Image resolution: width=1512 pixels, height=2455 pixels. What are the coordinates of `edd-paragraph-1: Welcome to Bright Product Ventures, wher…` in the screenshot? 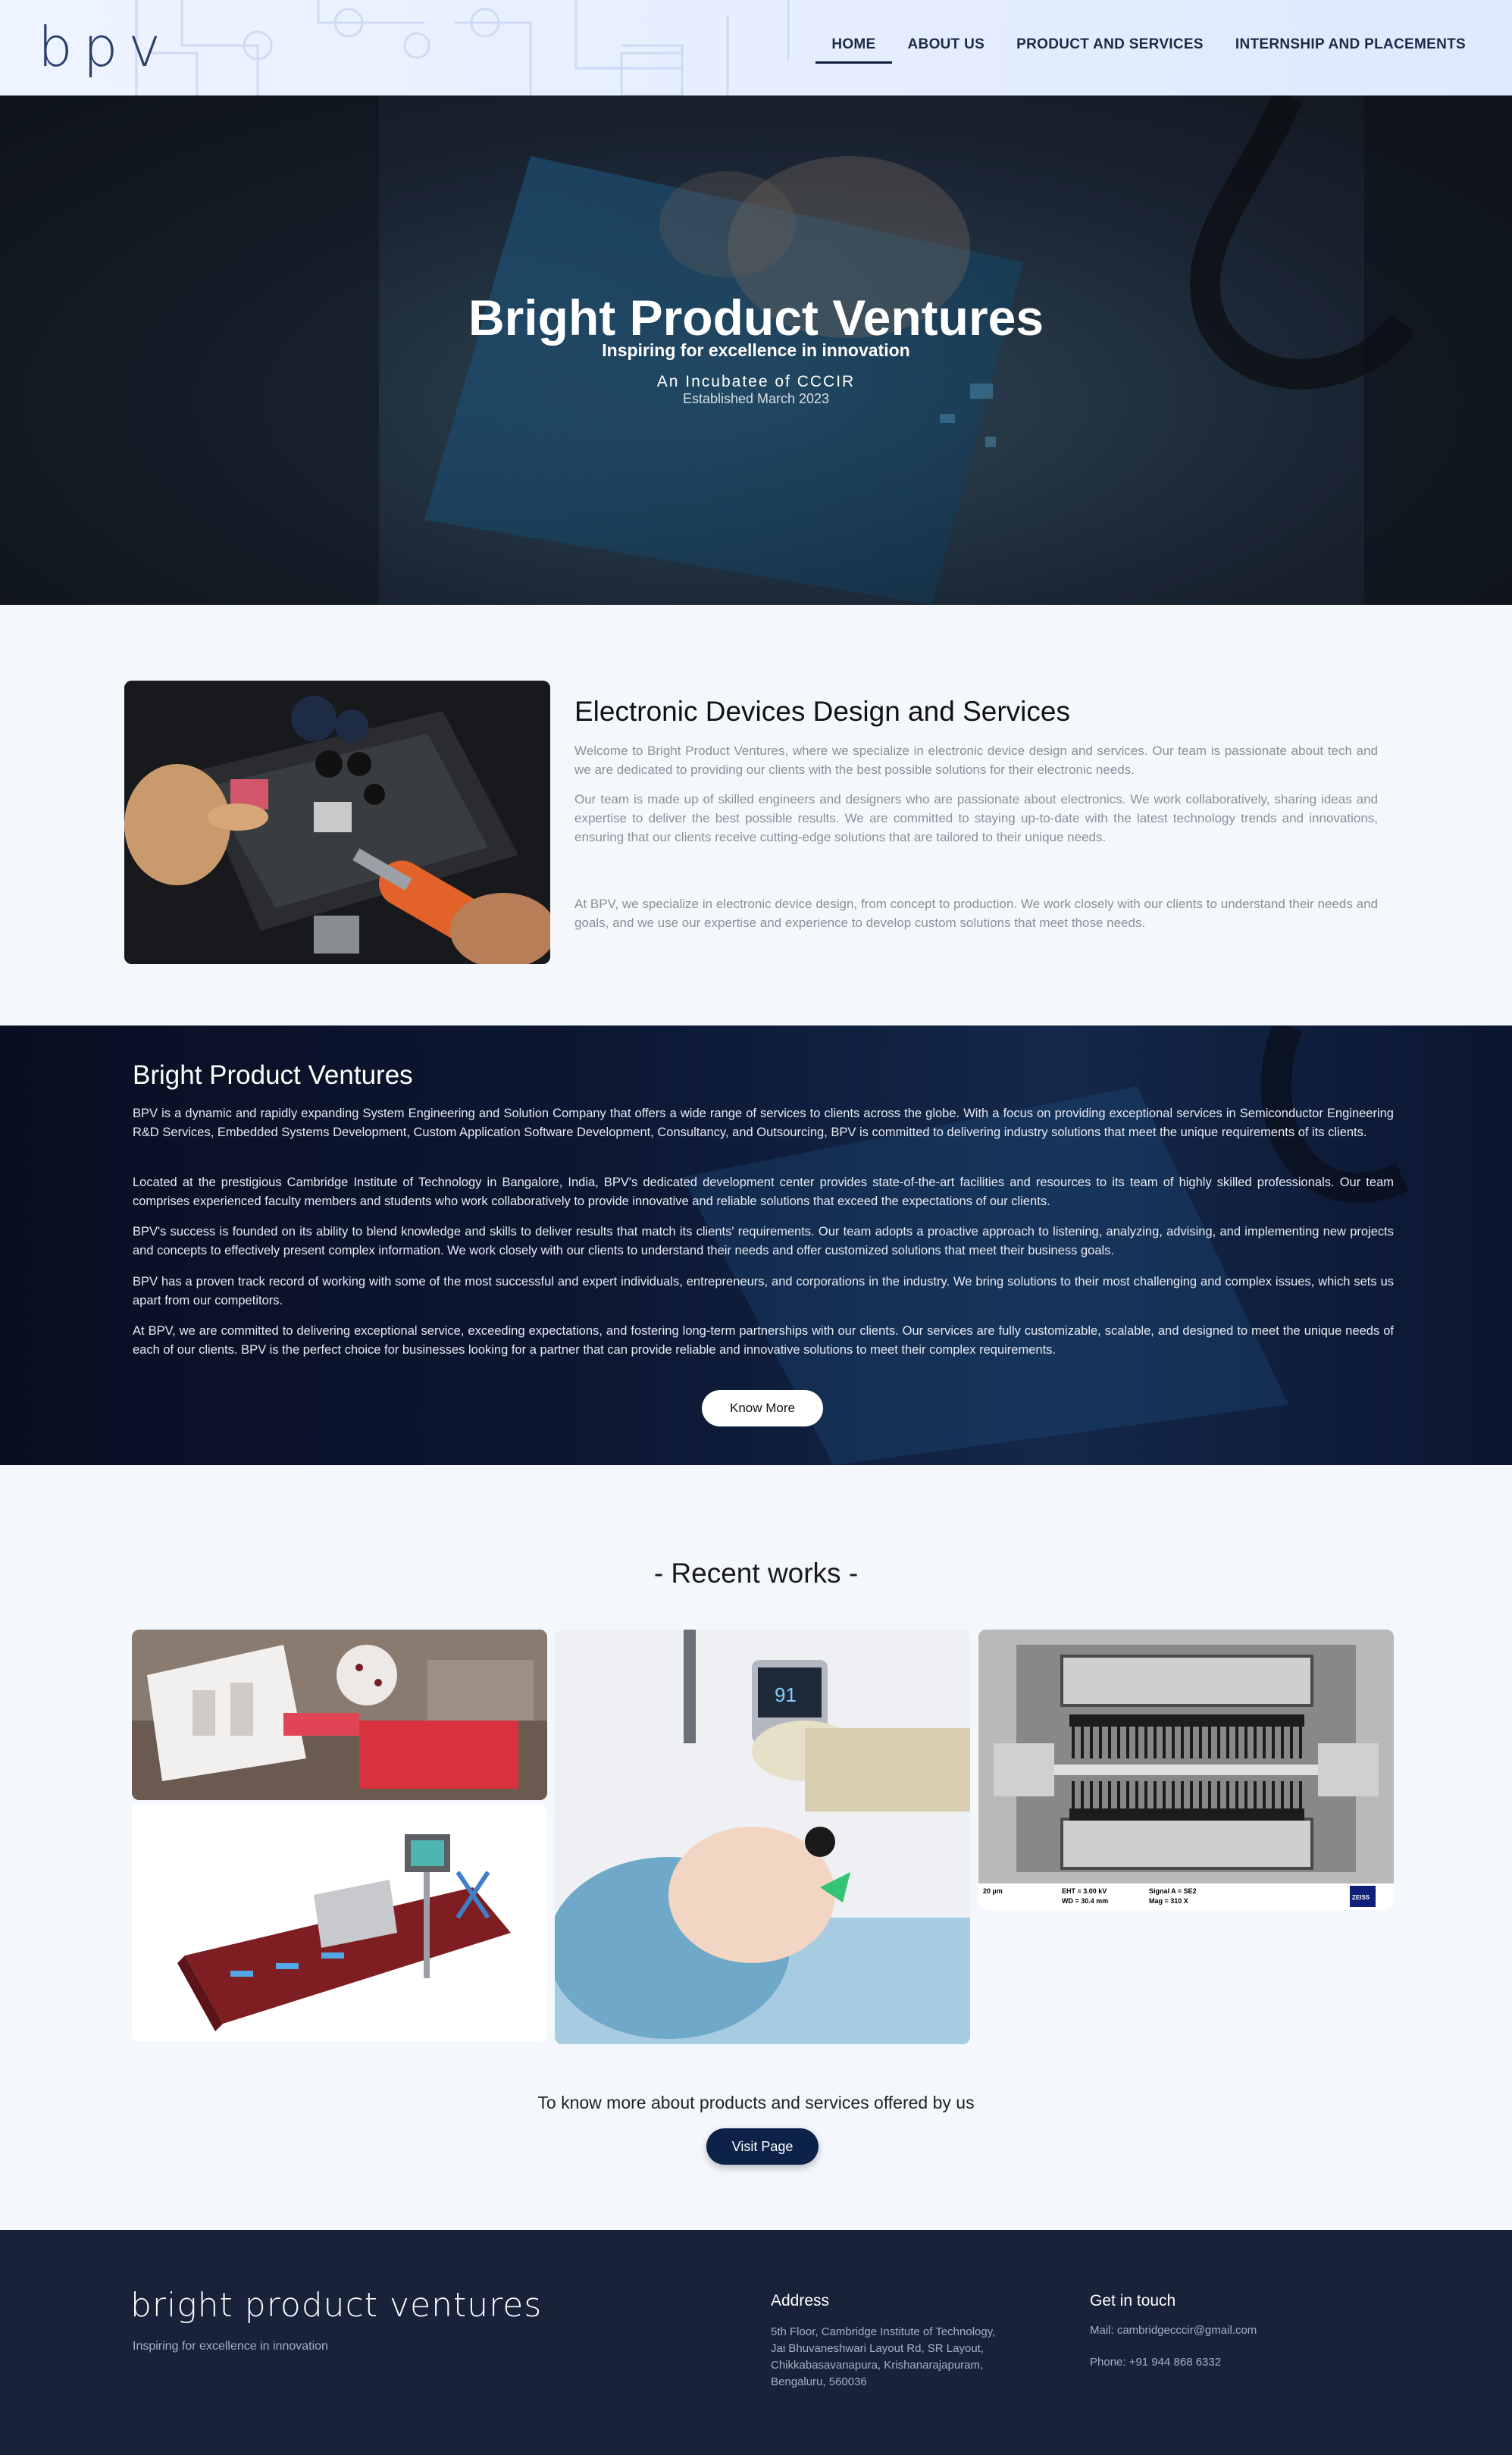 It's located at (976, 760).